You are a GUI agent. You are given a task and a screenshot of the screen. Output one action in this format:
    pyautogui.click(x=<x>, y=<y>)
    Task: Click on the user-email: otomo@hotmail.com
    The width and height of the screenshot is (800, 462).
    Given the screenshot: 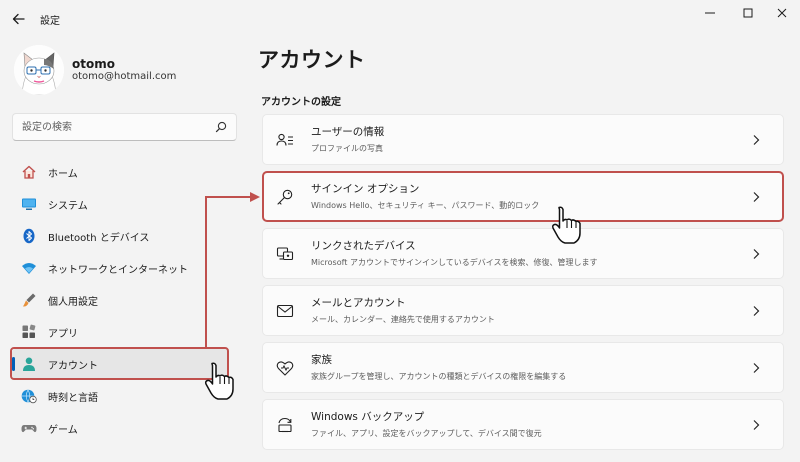 What is the action you would take?
    pyautogui.click(x=124, y=76)
    